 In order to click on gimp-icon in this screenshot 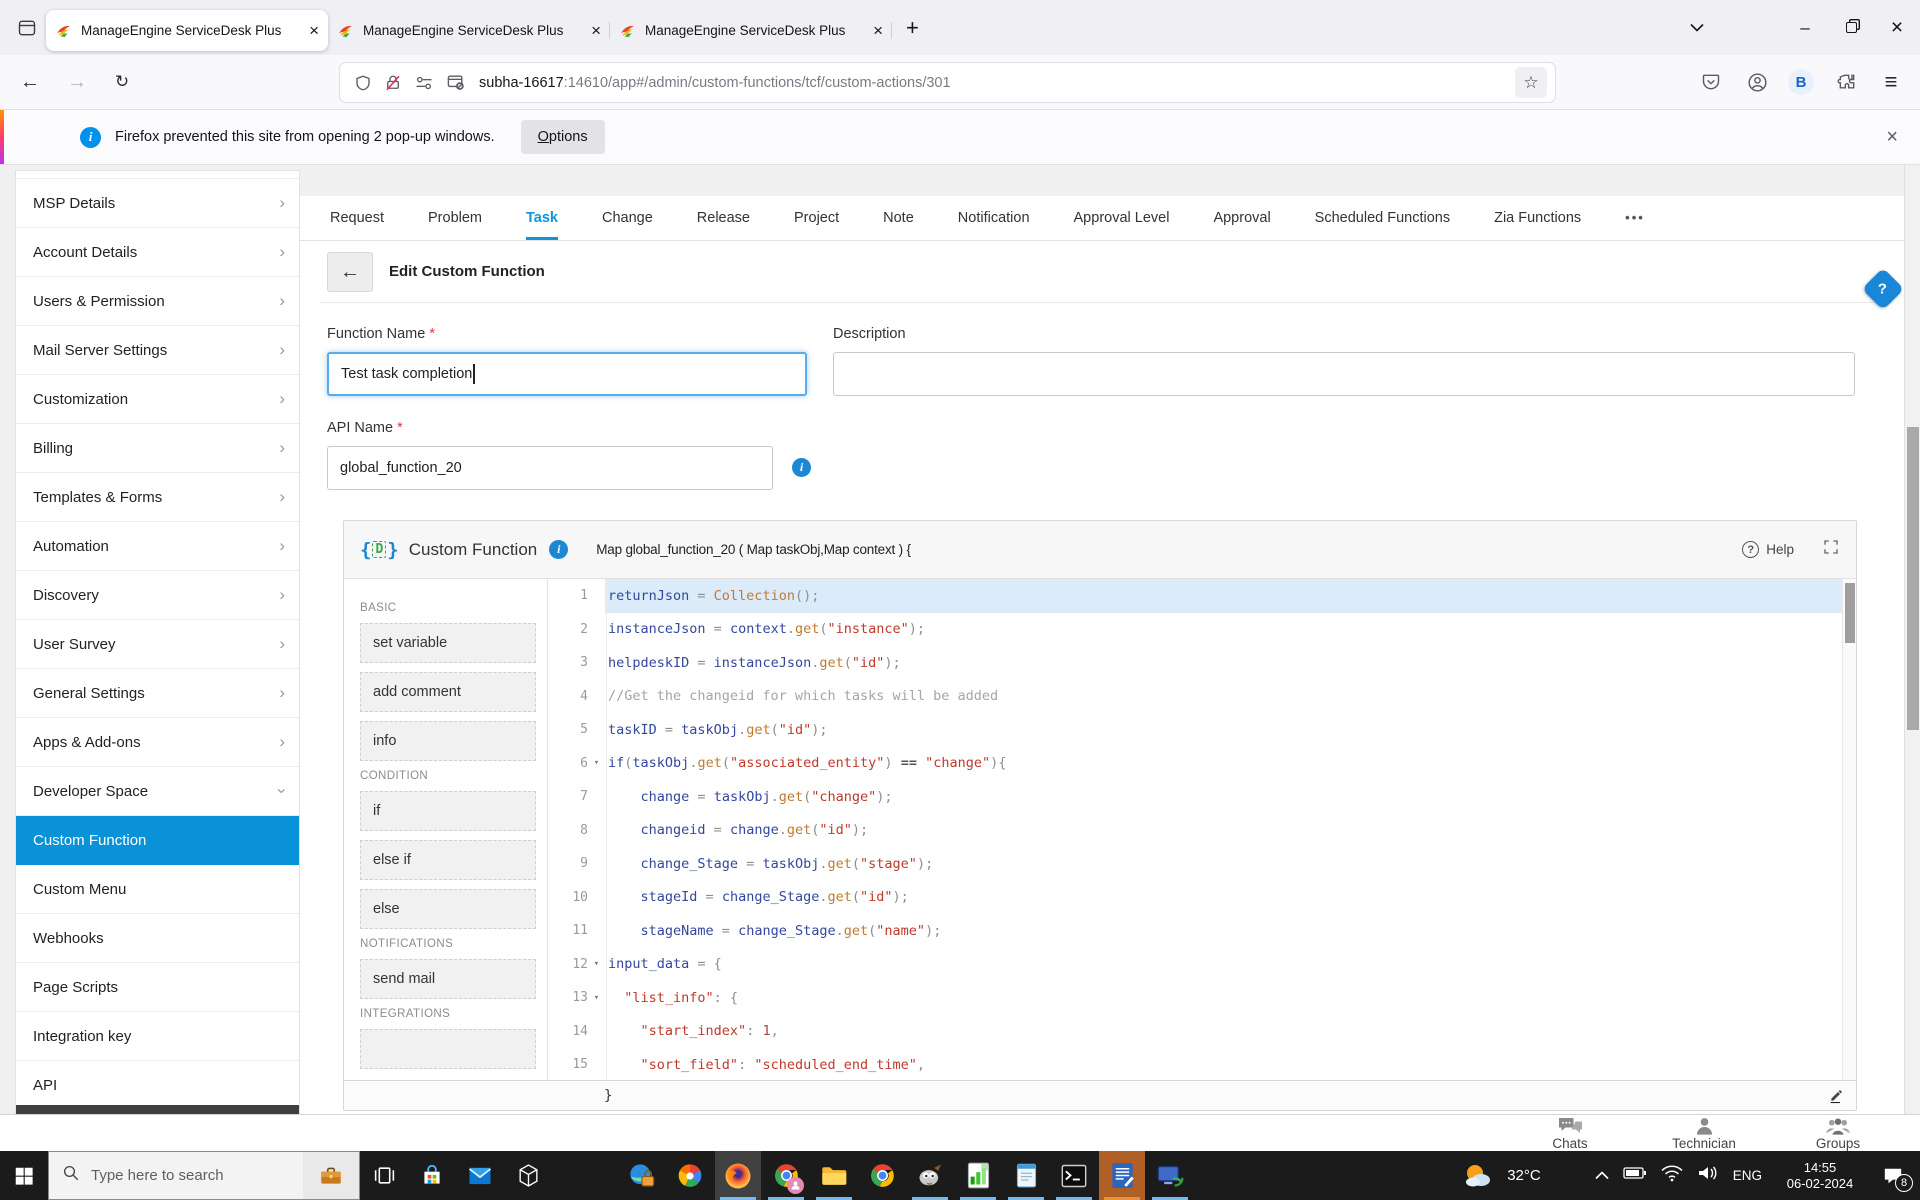, I will do `click(930, 1175)`.